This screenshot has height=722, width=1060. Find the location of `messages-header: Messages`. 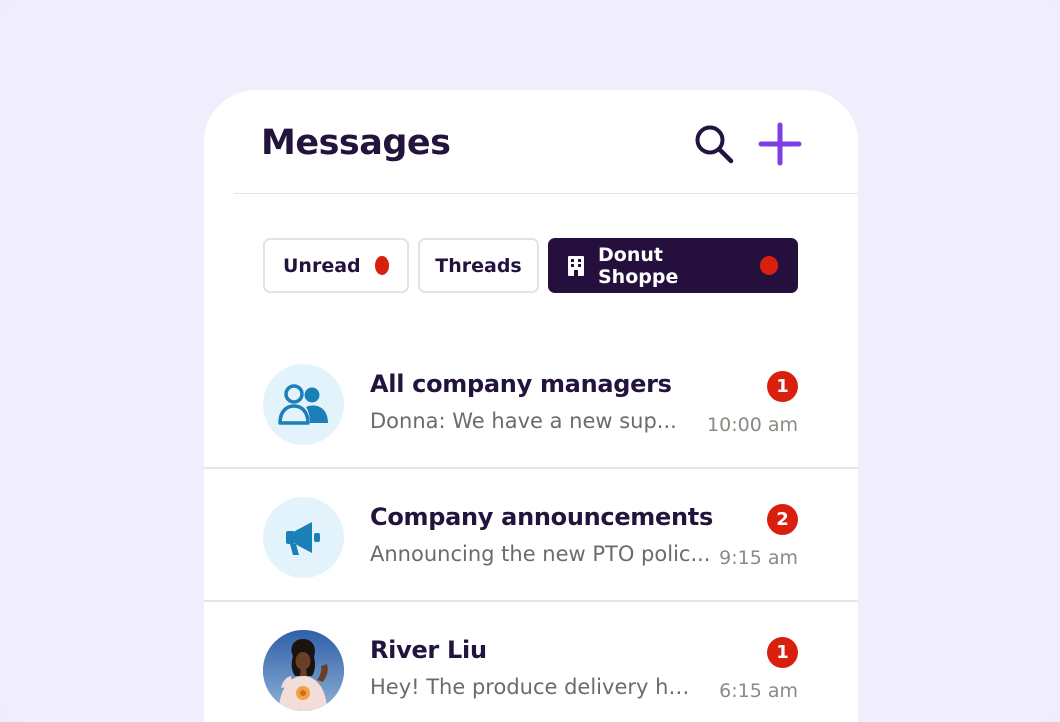

messages-header: Messages is located at coordinates (546, 142).